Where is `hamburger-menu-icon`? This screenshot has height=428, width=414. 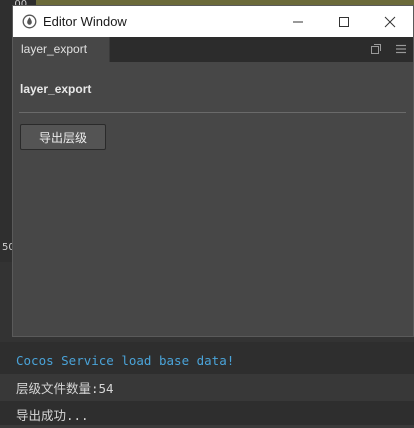 hamburger-menu-icon is located at coordinates (401, 49).